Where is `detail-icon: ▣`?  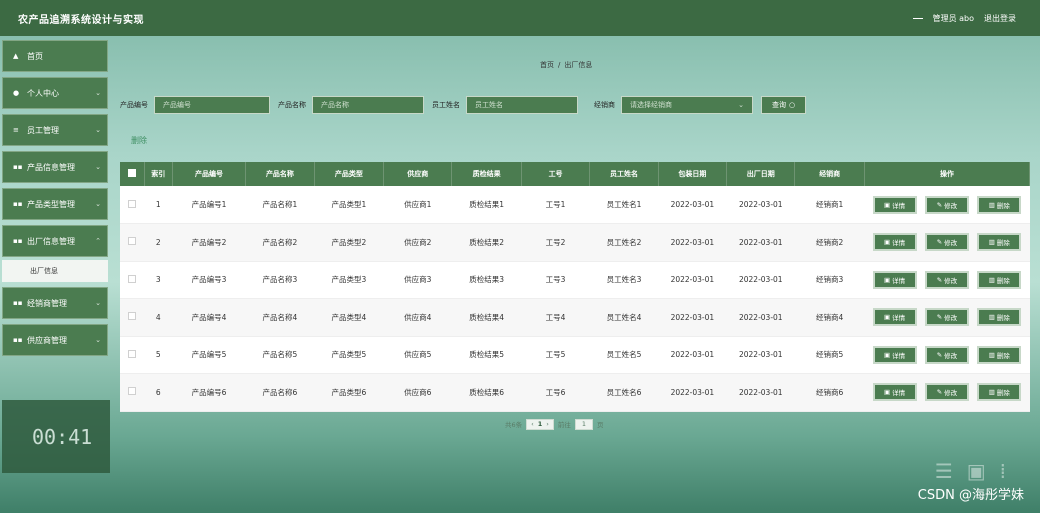 detail-icon: ▣ is located at coordinates (887, 204).